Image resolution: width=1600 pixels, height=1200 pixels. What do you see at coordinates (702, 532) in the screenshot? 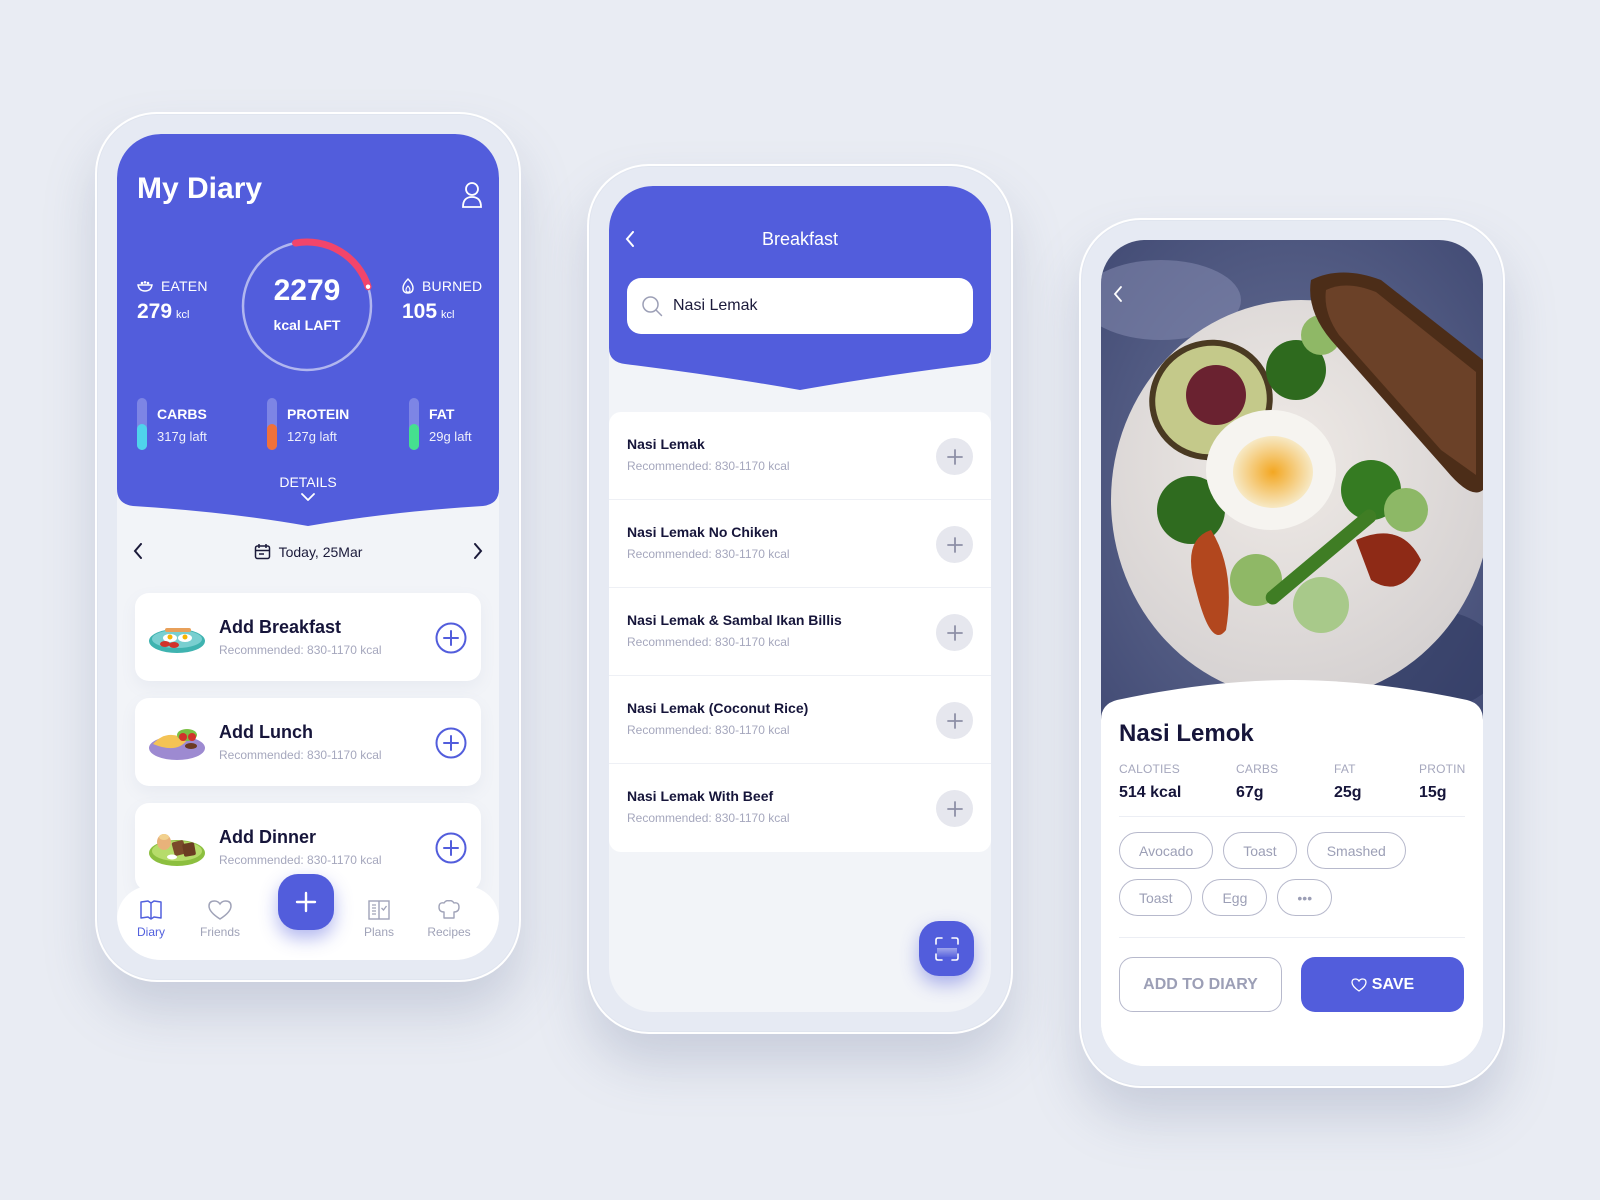
I see `result-title: Nasi Lemak No Chiken` at bounding box center [702, 532].